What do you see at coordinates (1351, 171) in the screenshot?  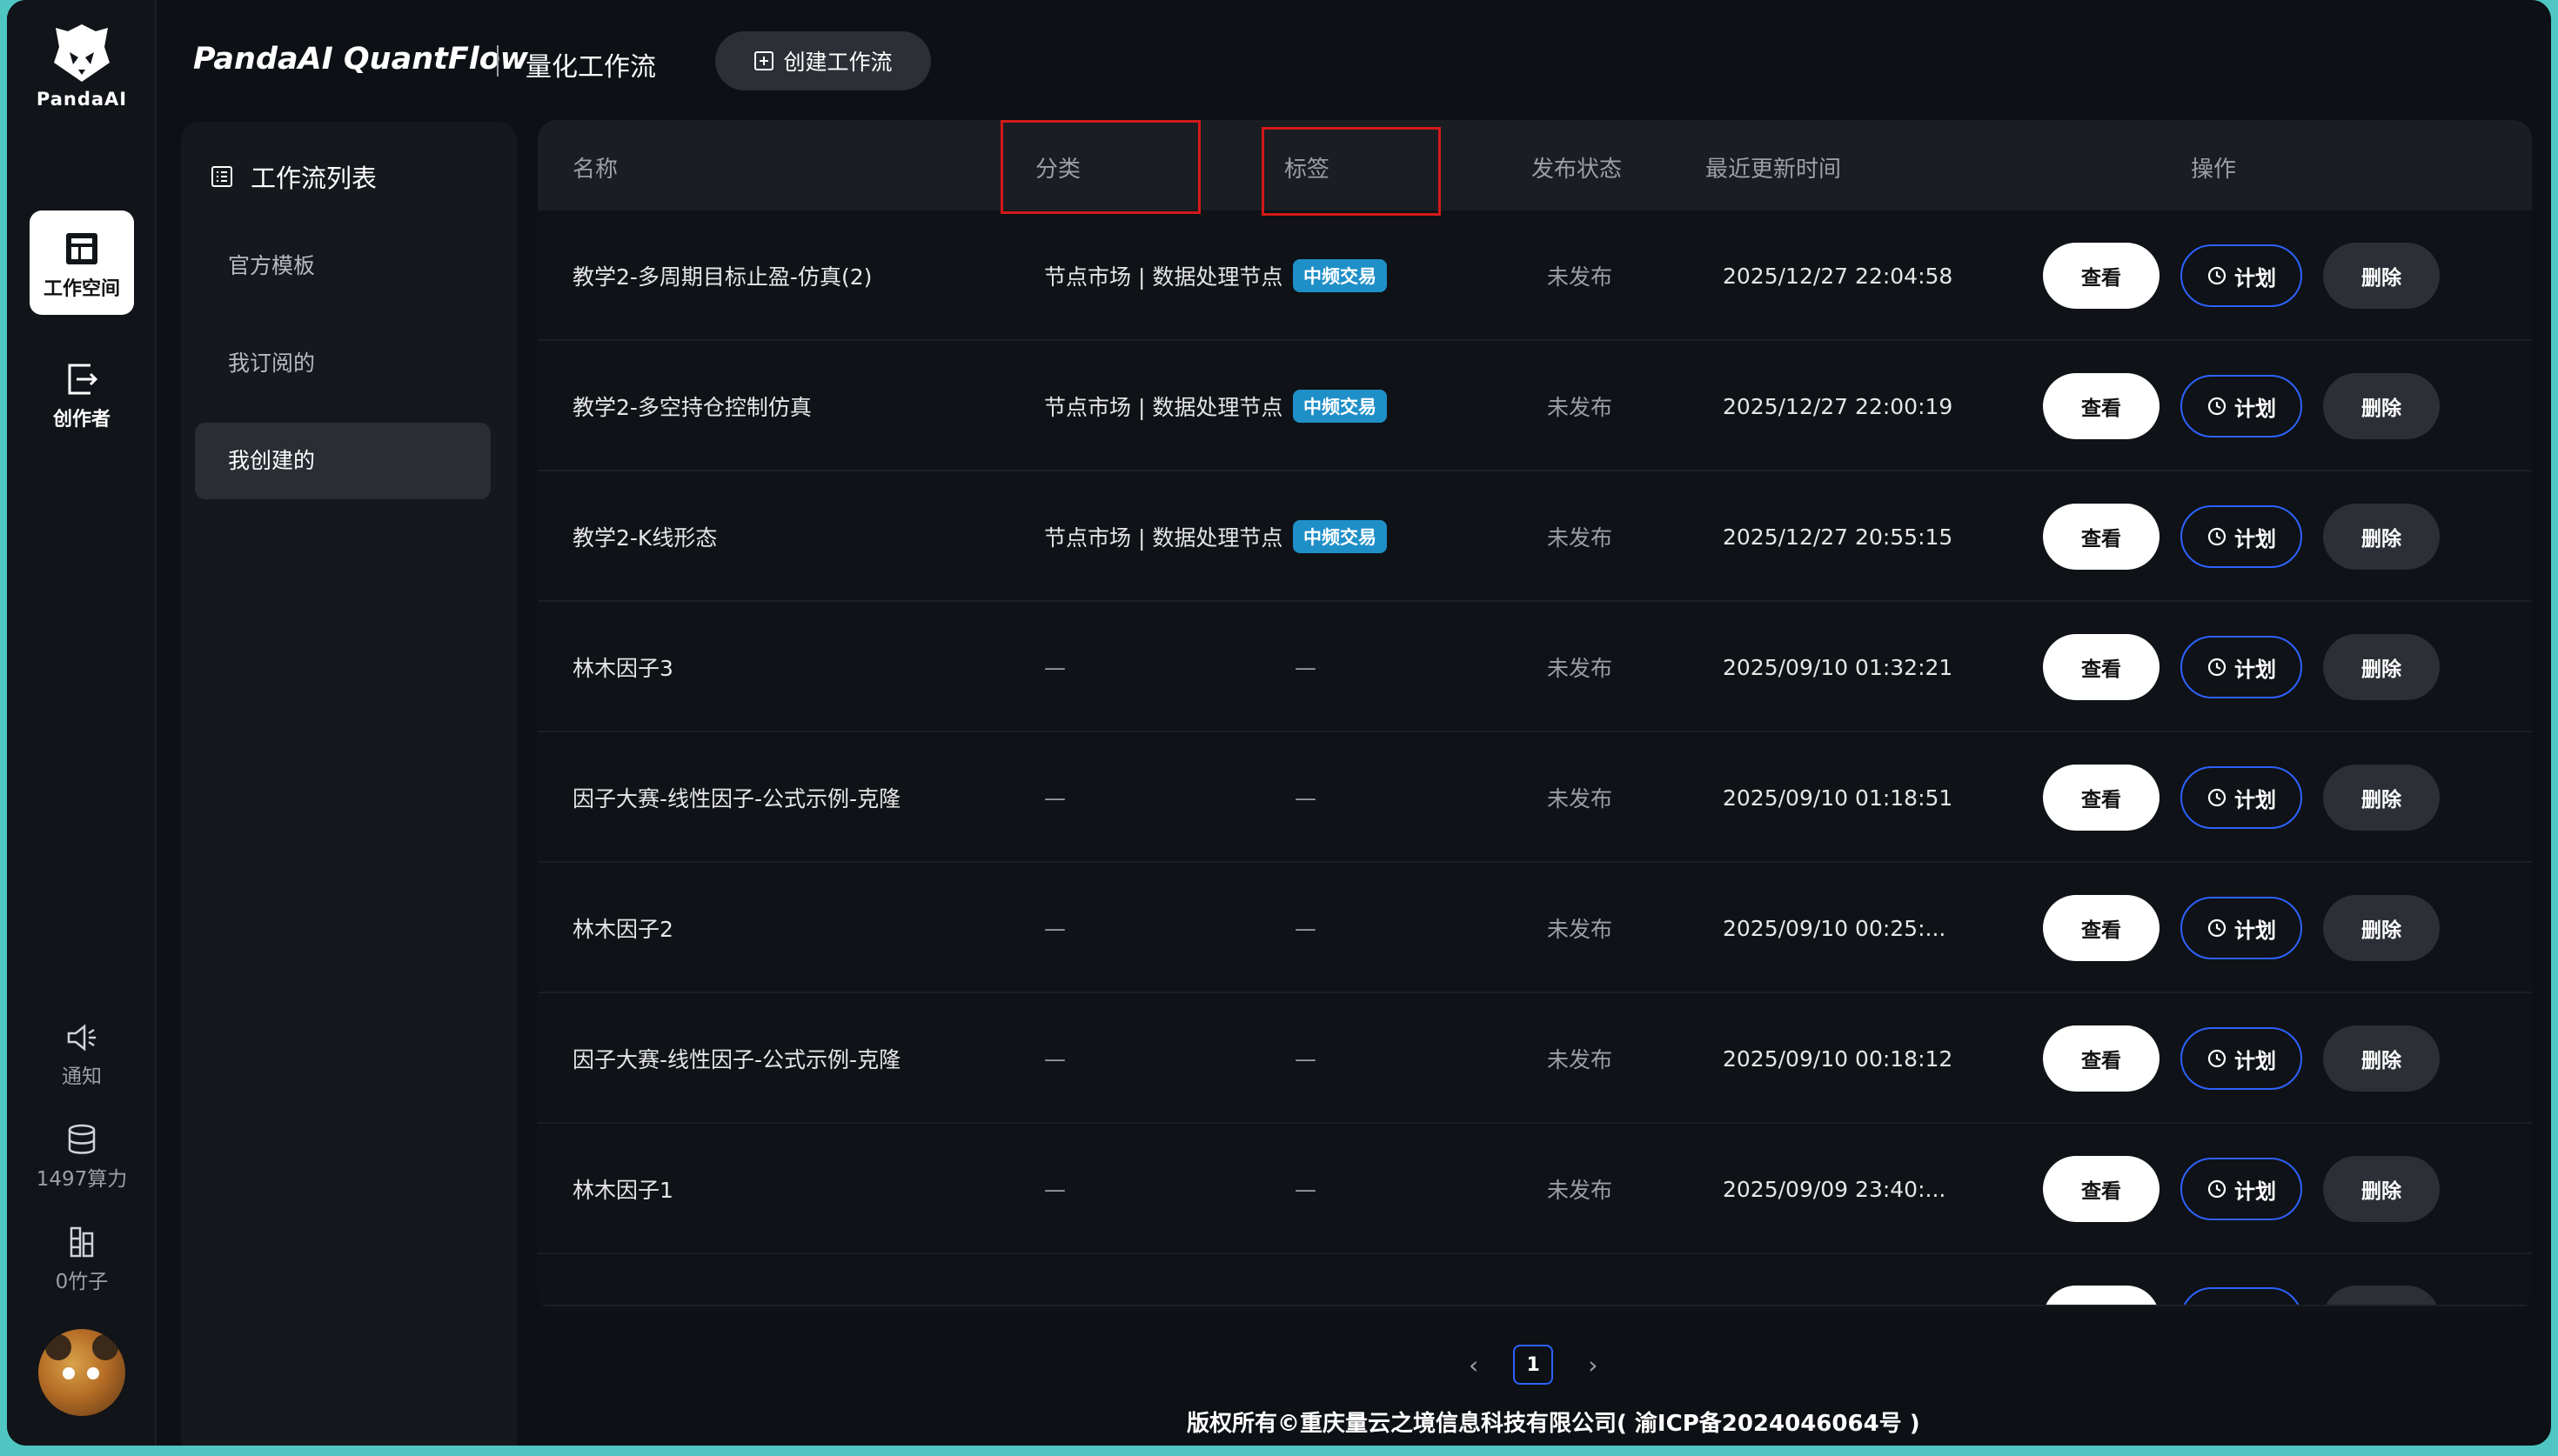 I see `highlight-box-tags` at bounding box center [1351, 171].